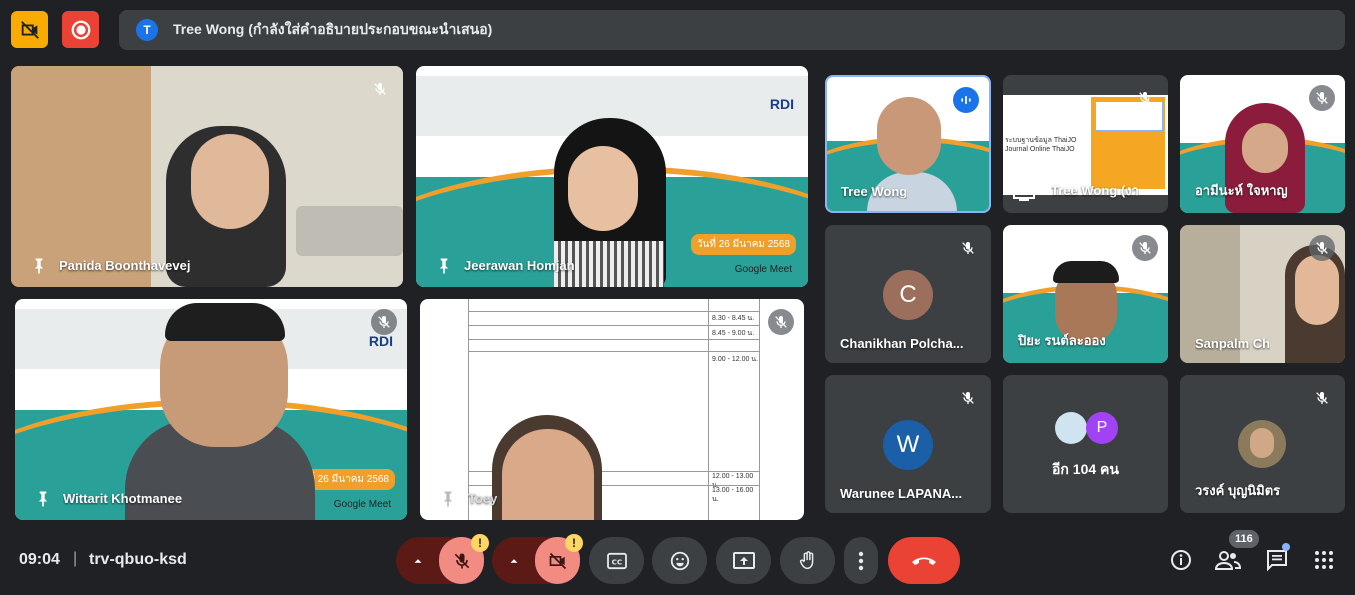 The image size is (1355, 595). What do you see at coordinates (966, 100) in the screenshot?
I see `audio-level-icon` at bounding box center [966, 100].